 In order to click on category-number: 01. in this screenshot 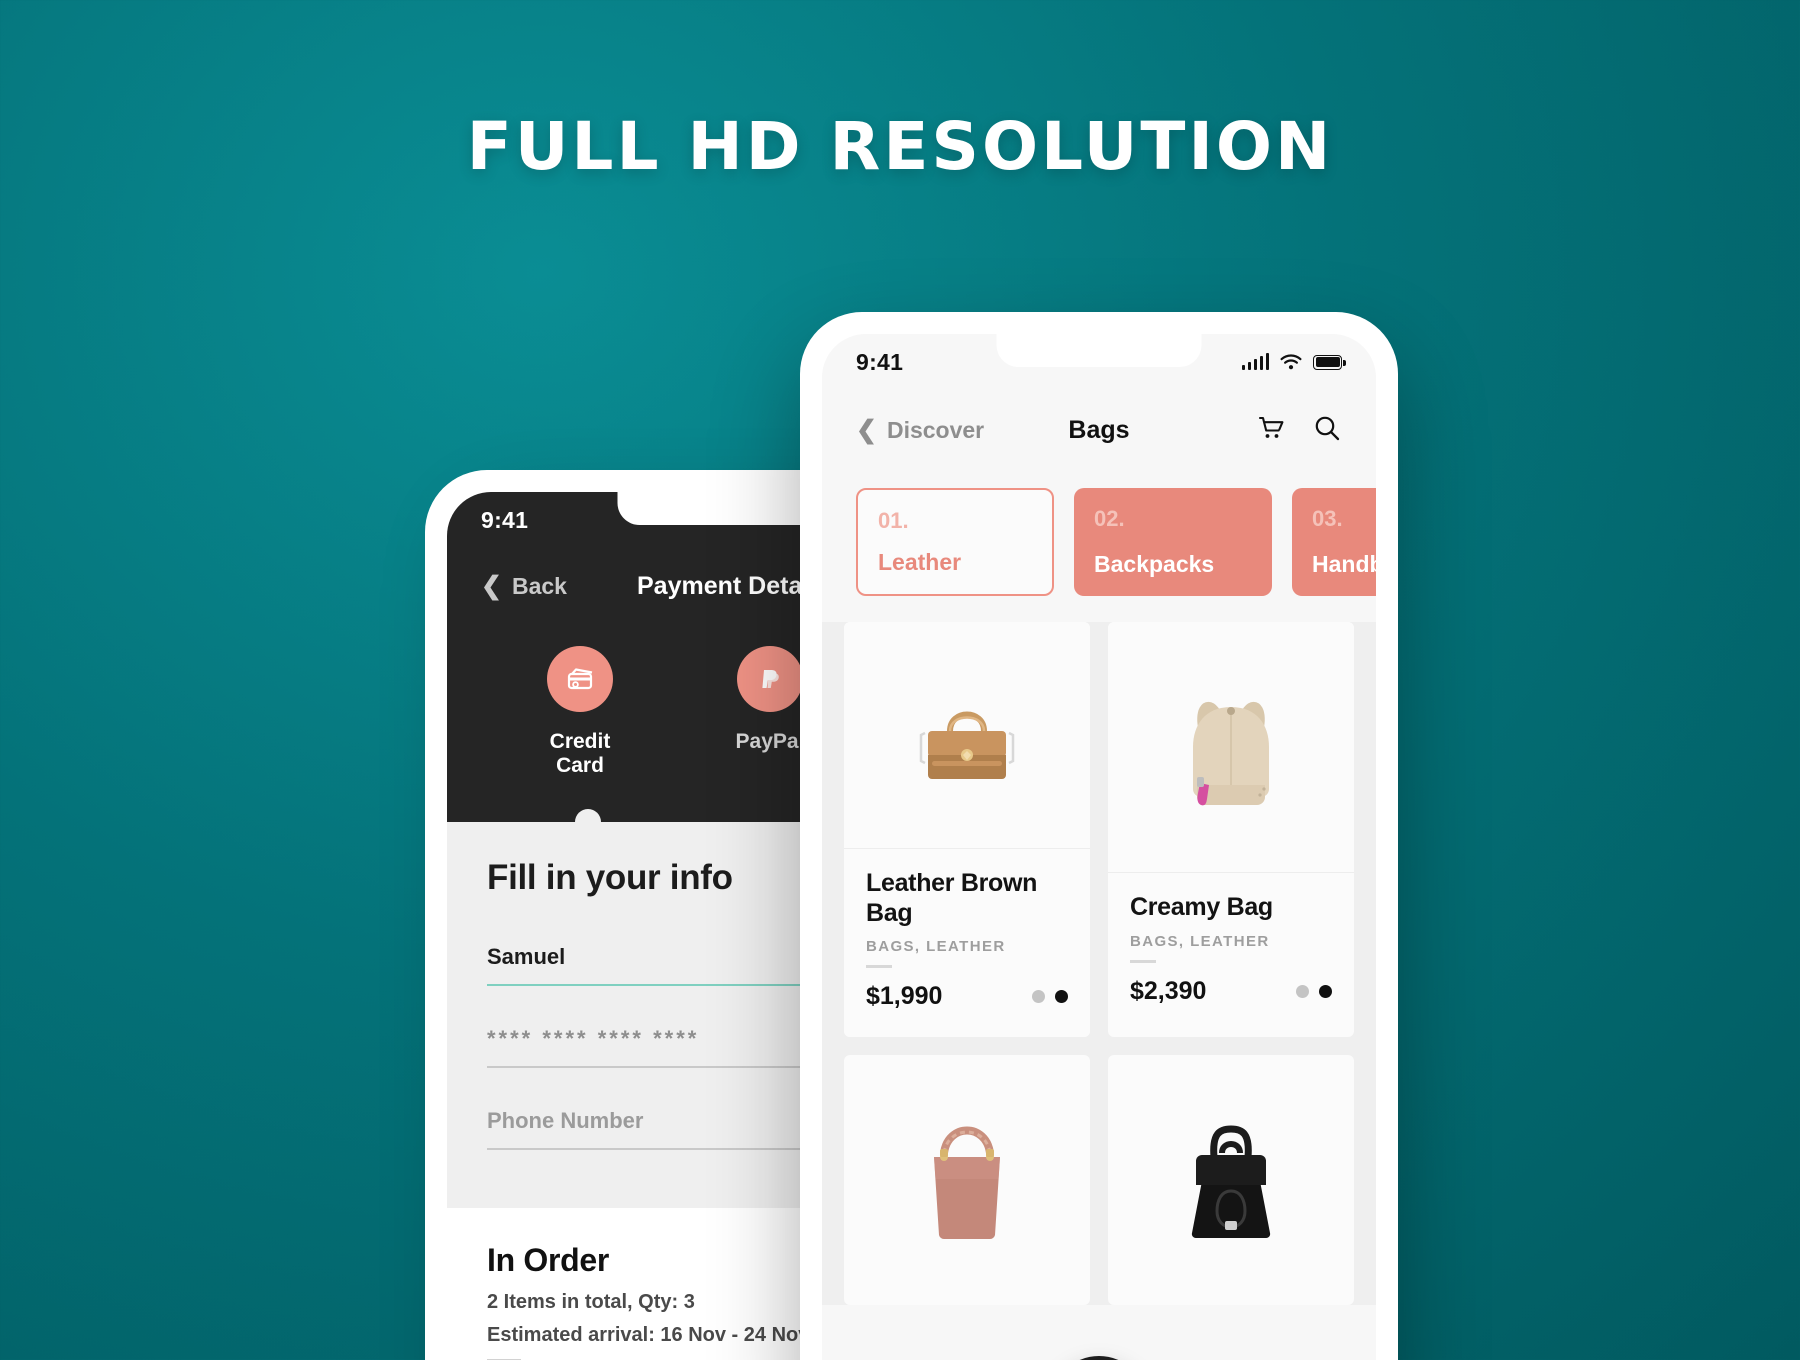, I will do `click(893, 520)`.